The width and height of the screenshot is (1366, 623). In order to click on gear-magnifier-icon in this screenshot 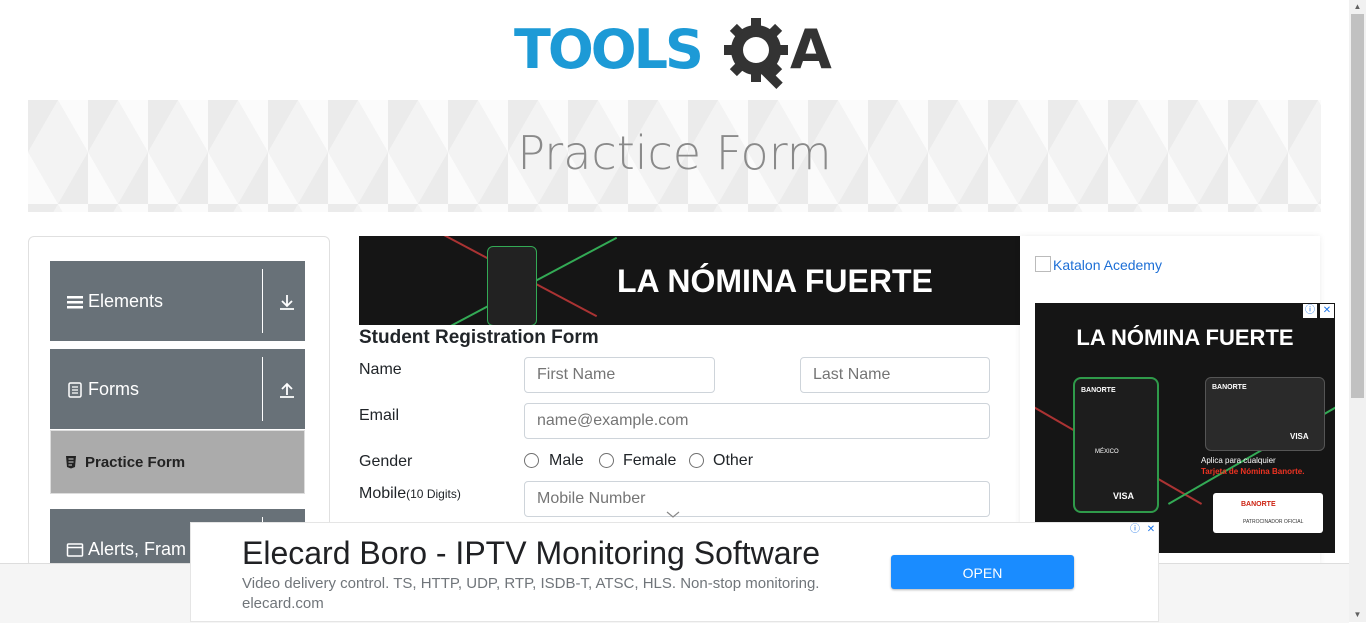, I will do `click(756, 54)`.